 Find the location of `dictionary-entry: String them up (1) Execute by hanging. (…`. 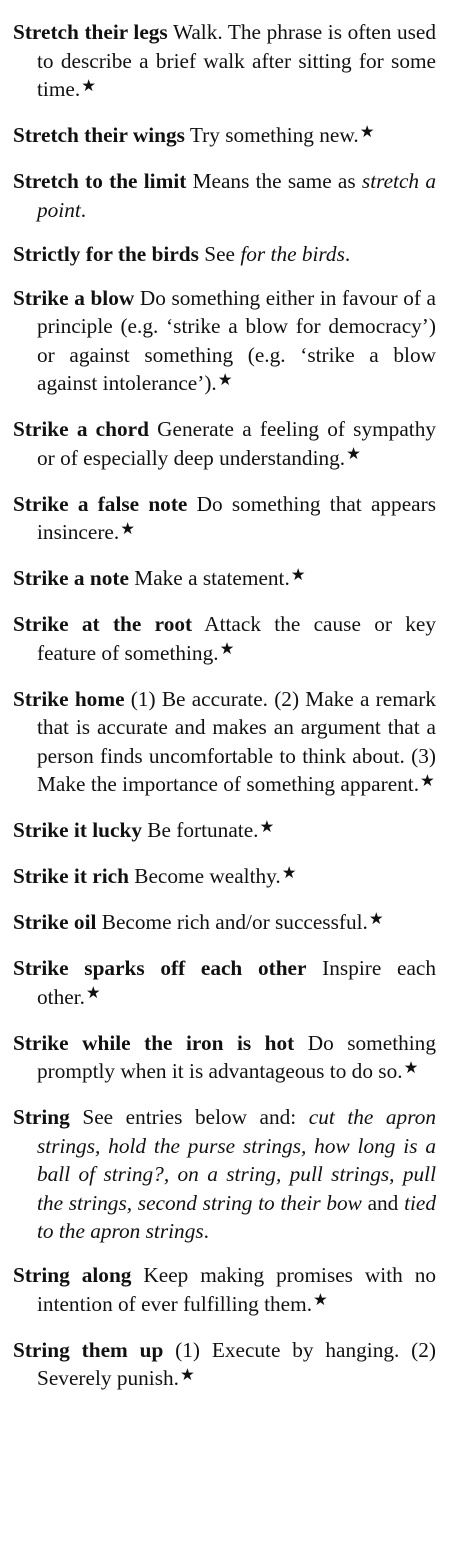

dictionary-entry: String them up (1) Execute by hanging. (… is located at coordinates (224, 1365).